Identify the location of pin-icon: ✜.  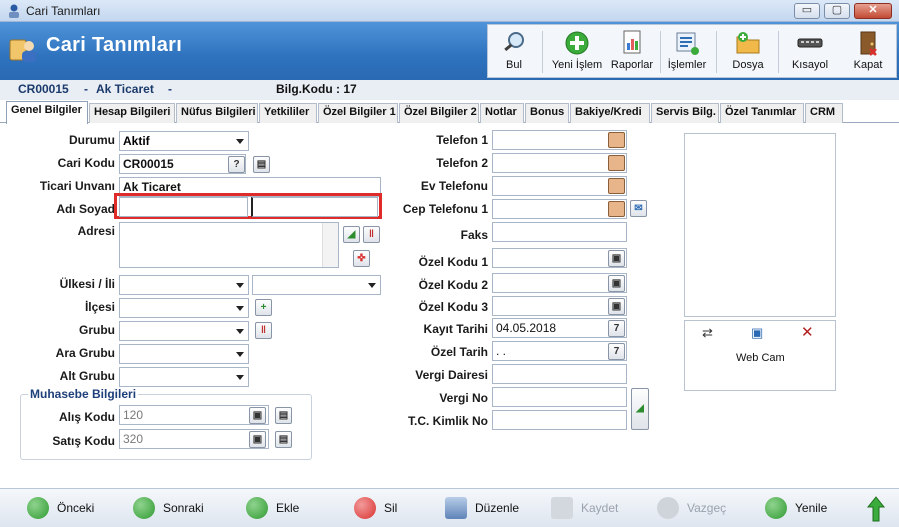
(361, 258).